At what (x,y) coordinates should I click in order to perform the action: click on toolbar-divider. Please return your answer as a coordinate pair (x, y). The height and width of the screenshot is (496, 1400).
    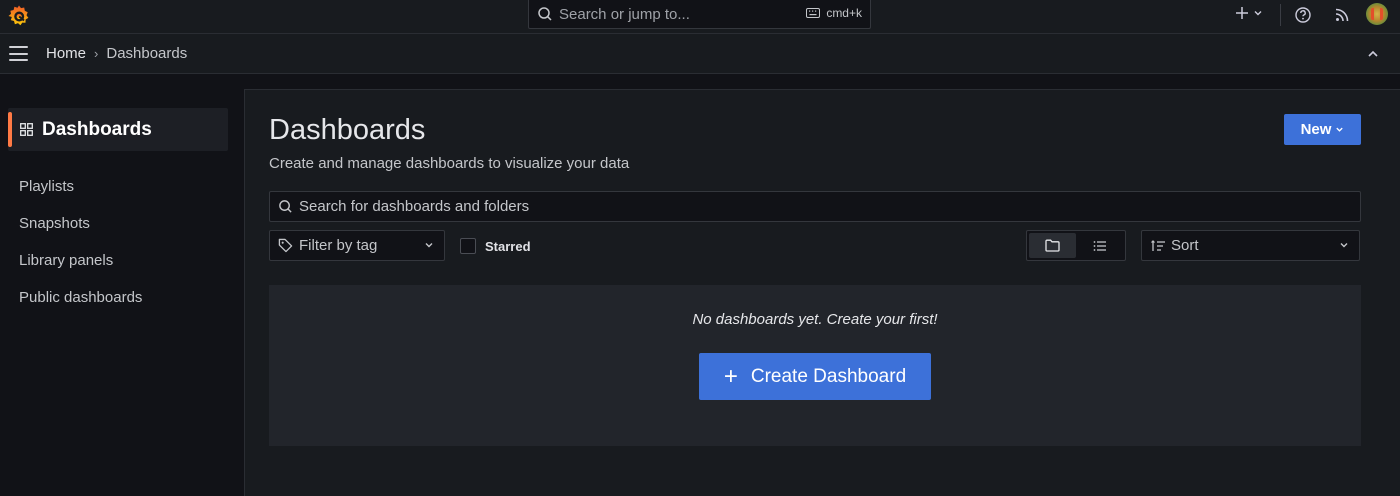
    Looking at the image, I should click on (1280, 15).